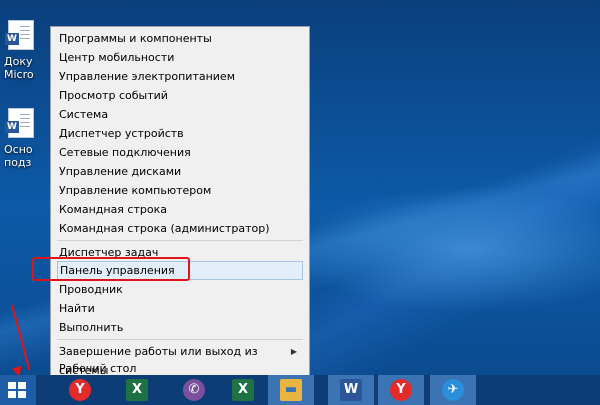 This screenshot has width=600, height=405. What do you see at coordinates (180, 209) in the screenshot?
I see `menu-item-command-prompt: Командная строка` at bounding box center [180, 209].